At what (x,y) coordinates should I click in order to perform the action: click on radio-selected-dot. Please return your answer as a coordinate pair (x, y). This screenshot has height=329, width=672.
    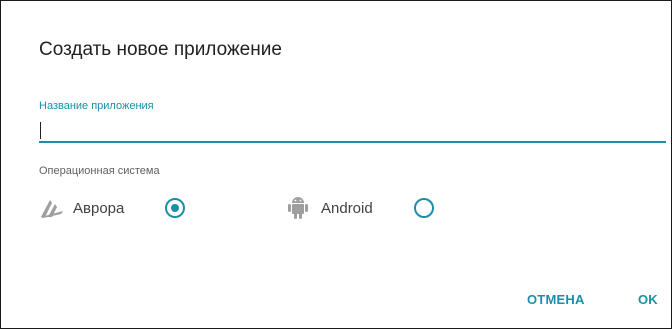
    Looking at the image, I should click on (175, 208).